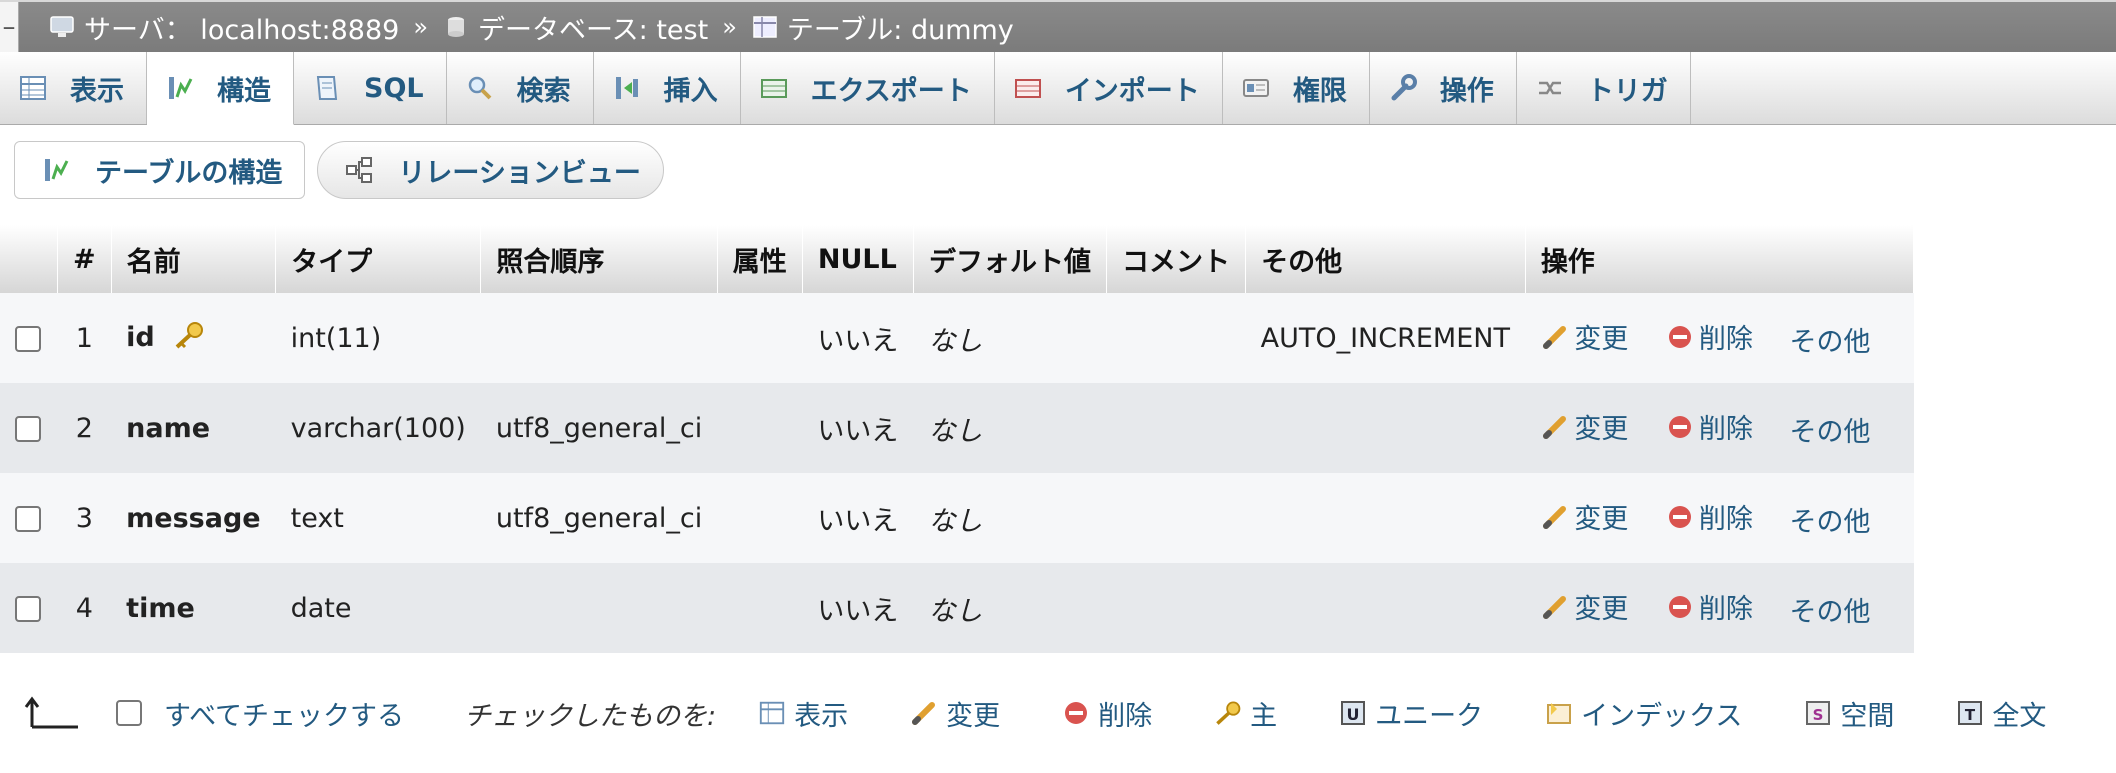  Describe the element at coordinates (627, 88) in the screenshot. I see `insert-icon` at that location.